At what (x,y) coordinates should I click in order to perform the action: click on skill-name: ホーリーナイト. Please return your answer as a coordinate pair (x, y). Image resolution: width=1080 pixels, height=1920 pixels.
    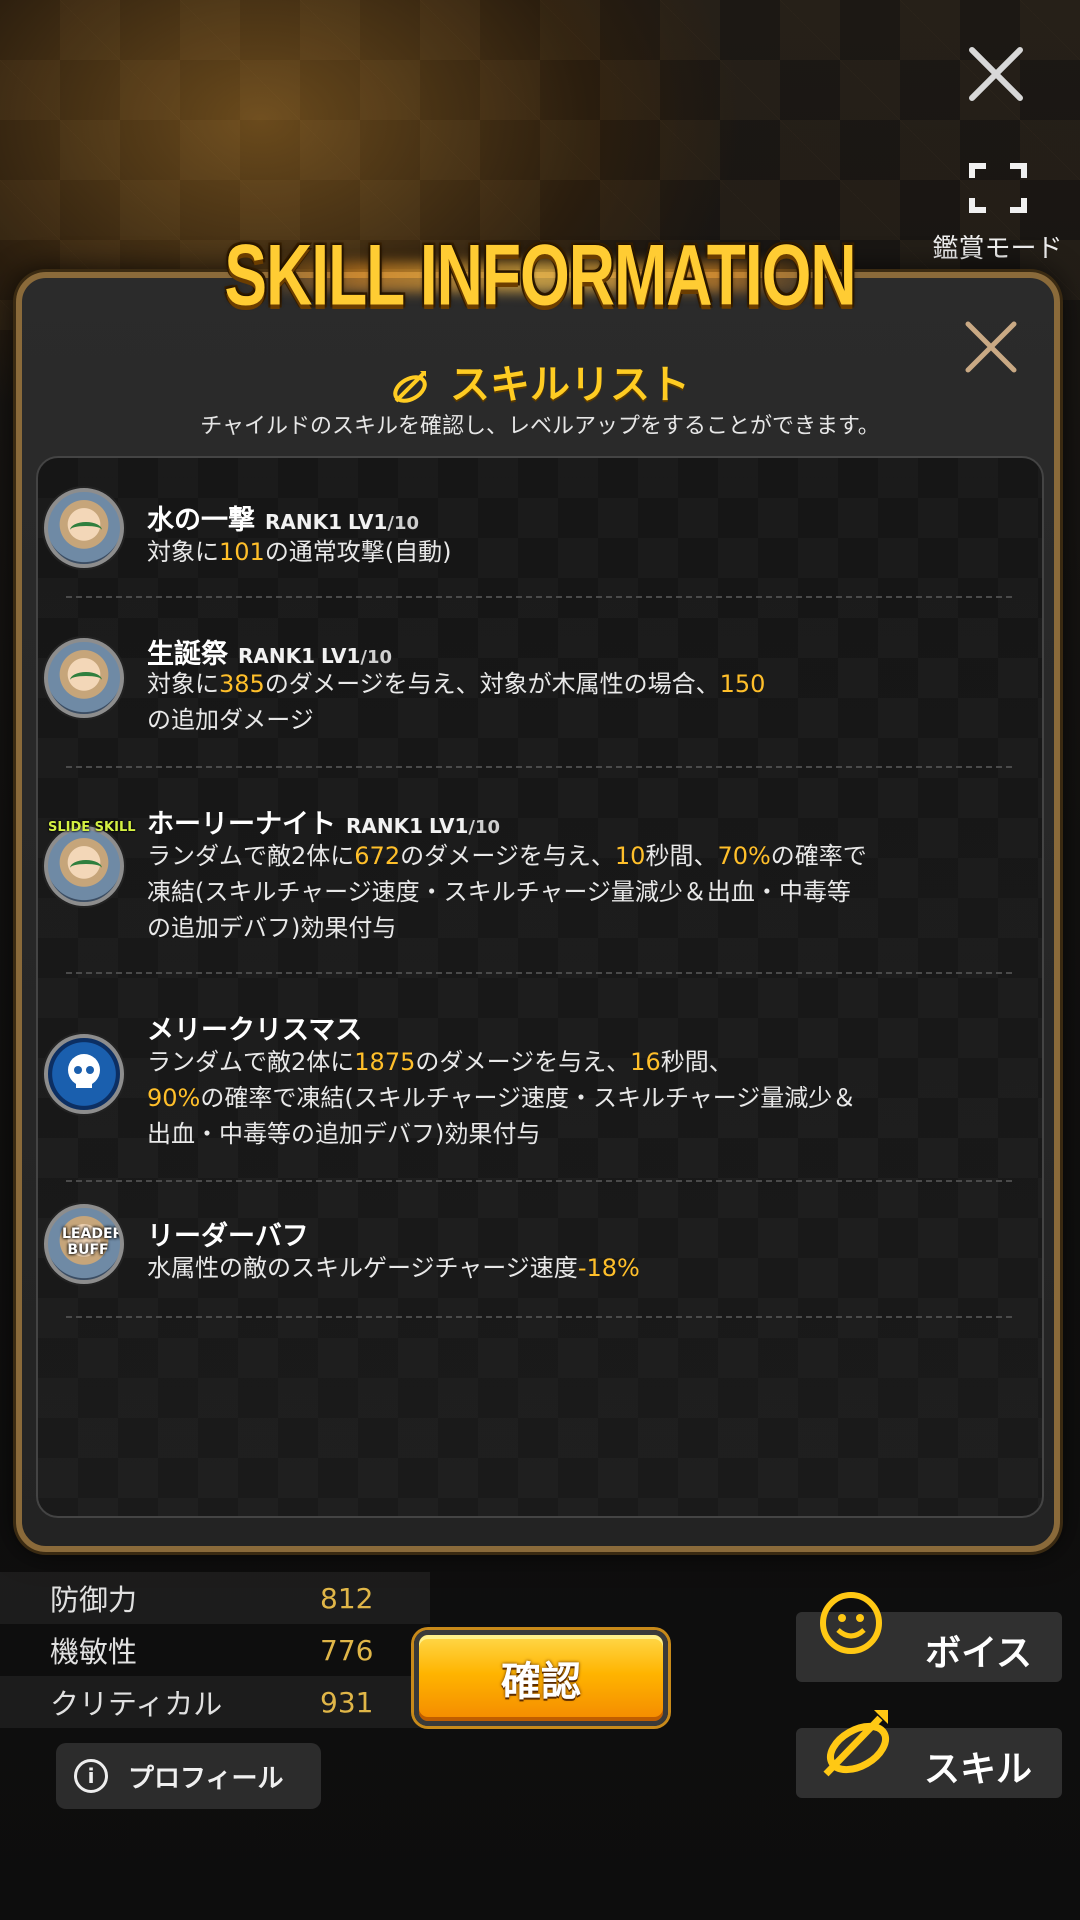
    Looking at the image, I should click on (241, 824).